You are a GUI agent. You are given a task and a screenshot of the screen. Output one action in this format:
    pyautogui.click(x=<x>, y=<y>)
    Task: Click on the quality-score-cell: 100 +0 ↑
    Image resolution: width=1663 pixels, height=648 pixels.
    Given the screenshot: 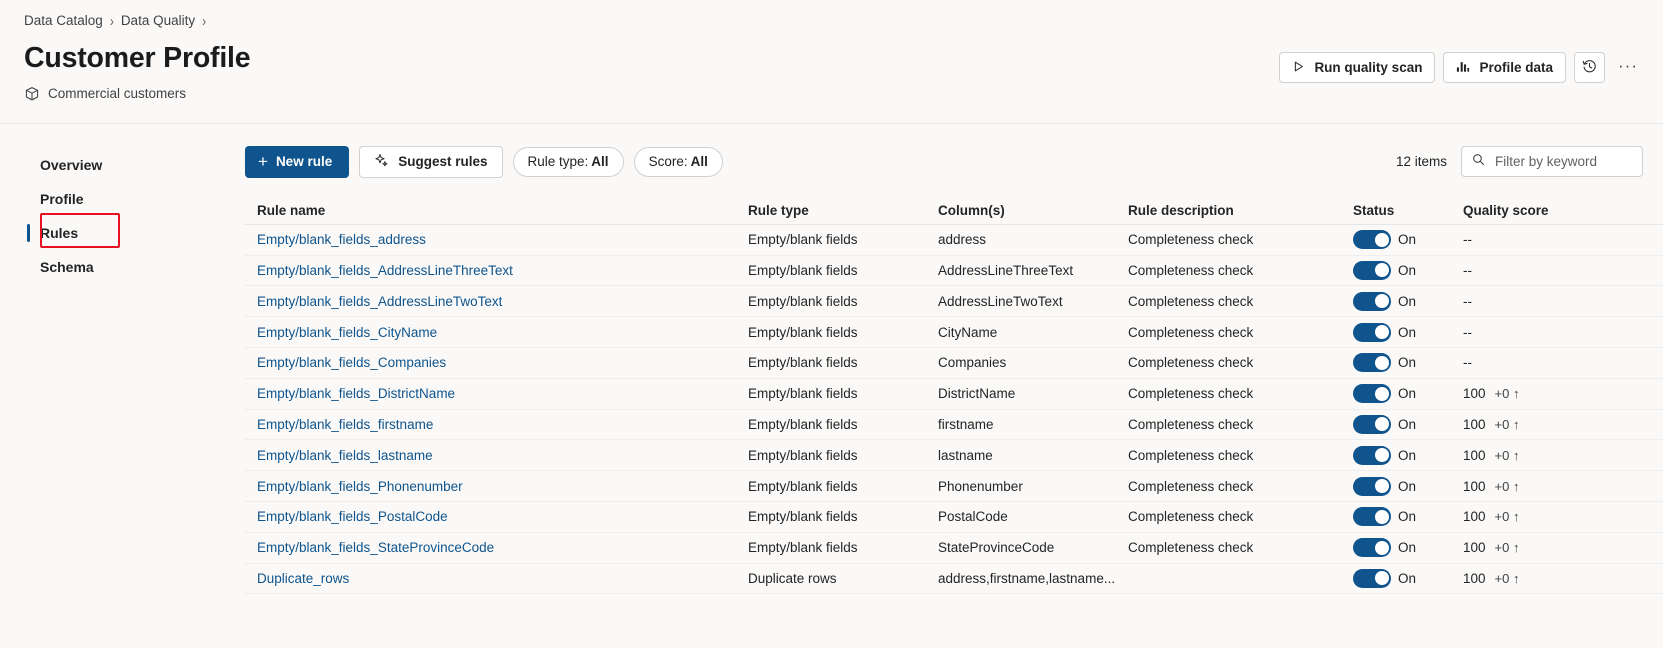 What is the action you would take?
    pyautogui.click(x=1563, y=455)
    